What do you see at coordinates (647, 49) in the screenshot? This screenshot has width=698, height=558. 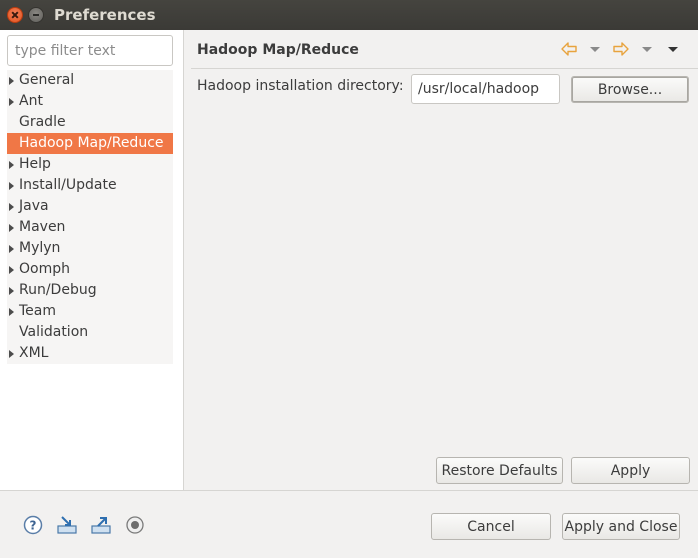 I see `forward-history-dropdown-icon` at bounding box center [647, 49].